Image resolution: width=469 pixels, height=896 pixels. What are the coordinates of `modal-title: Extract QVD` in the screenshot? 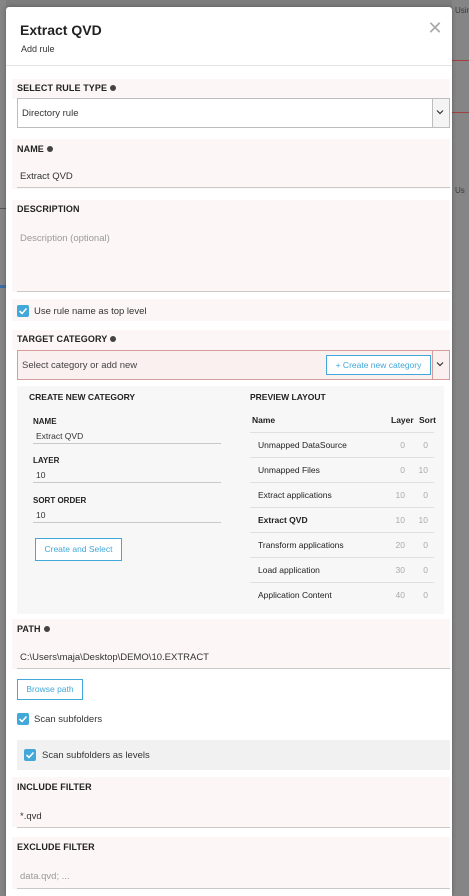 It's located at (61, 30).